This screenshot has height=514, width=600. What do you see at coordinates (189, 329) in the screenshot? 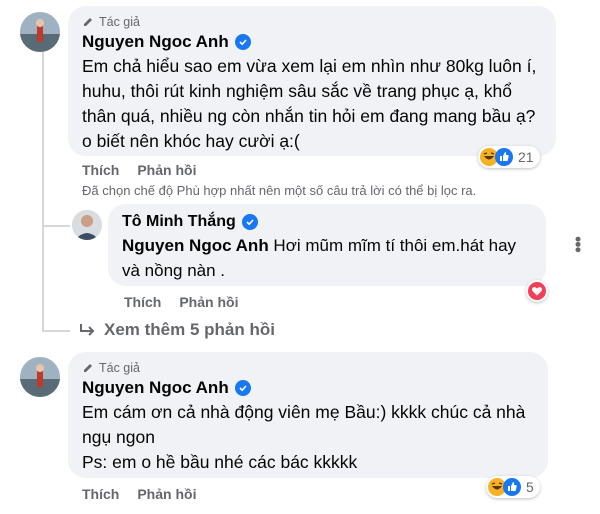
I see `view-more-label: Xem thêm 5 phản hồi` at bounding box center [189, 329].